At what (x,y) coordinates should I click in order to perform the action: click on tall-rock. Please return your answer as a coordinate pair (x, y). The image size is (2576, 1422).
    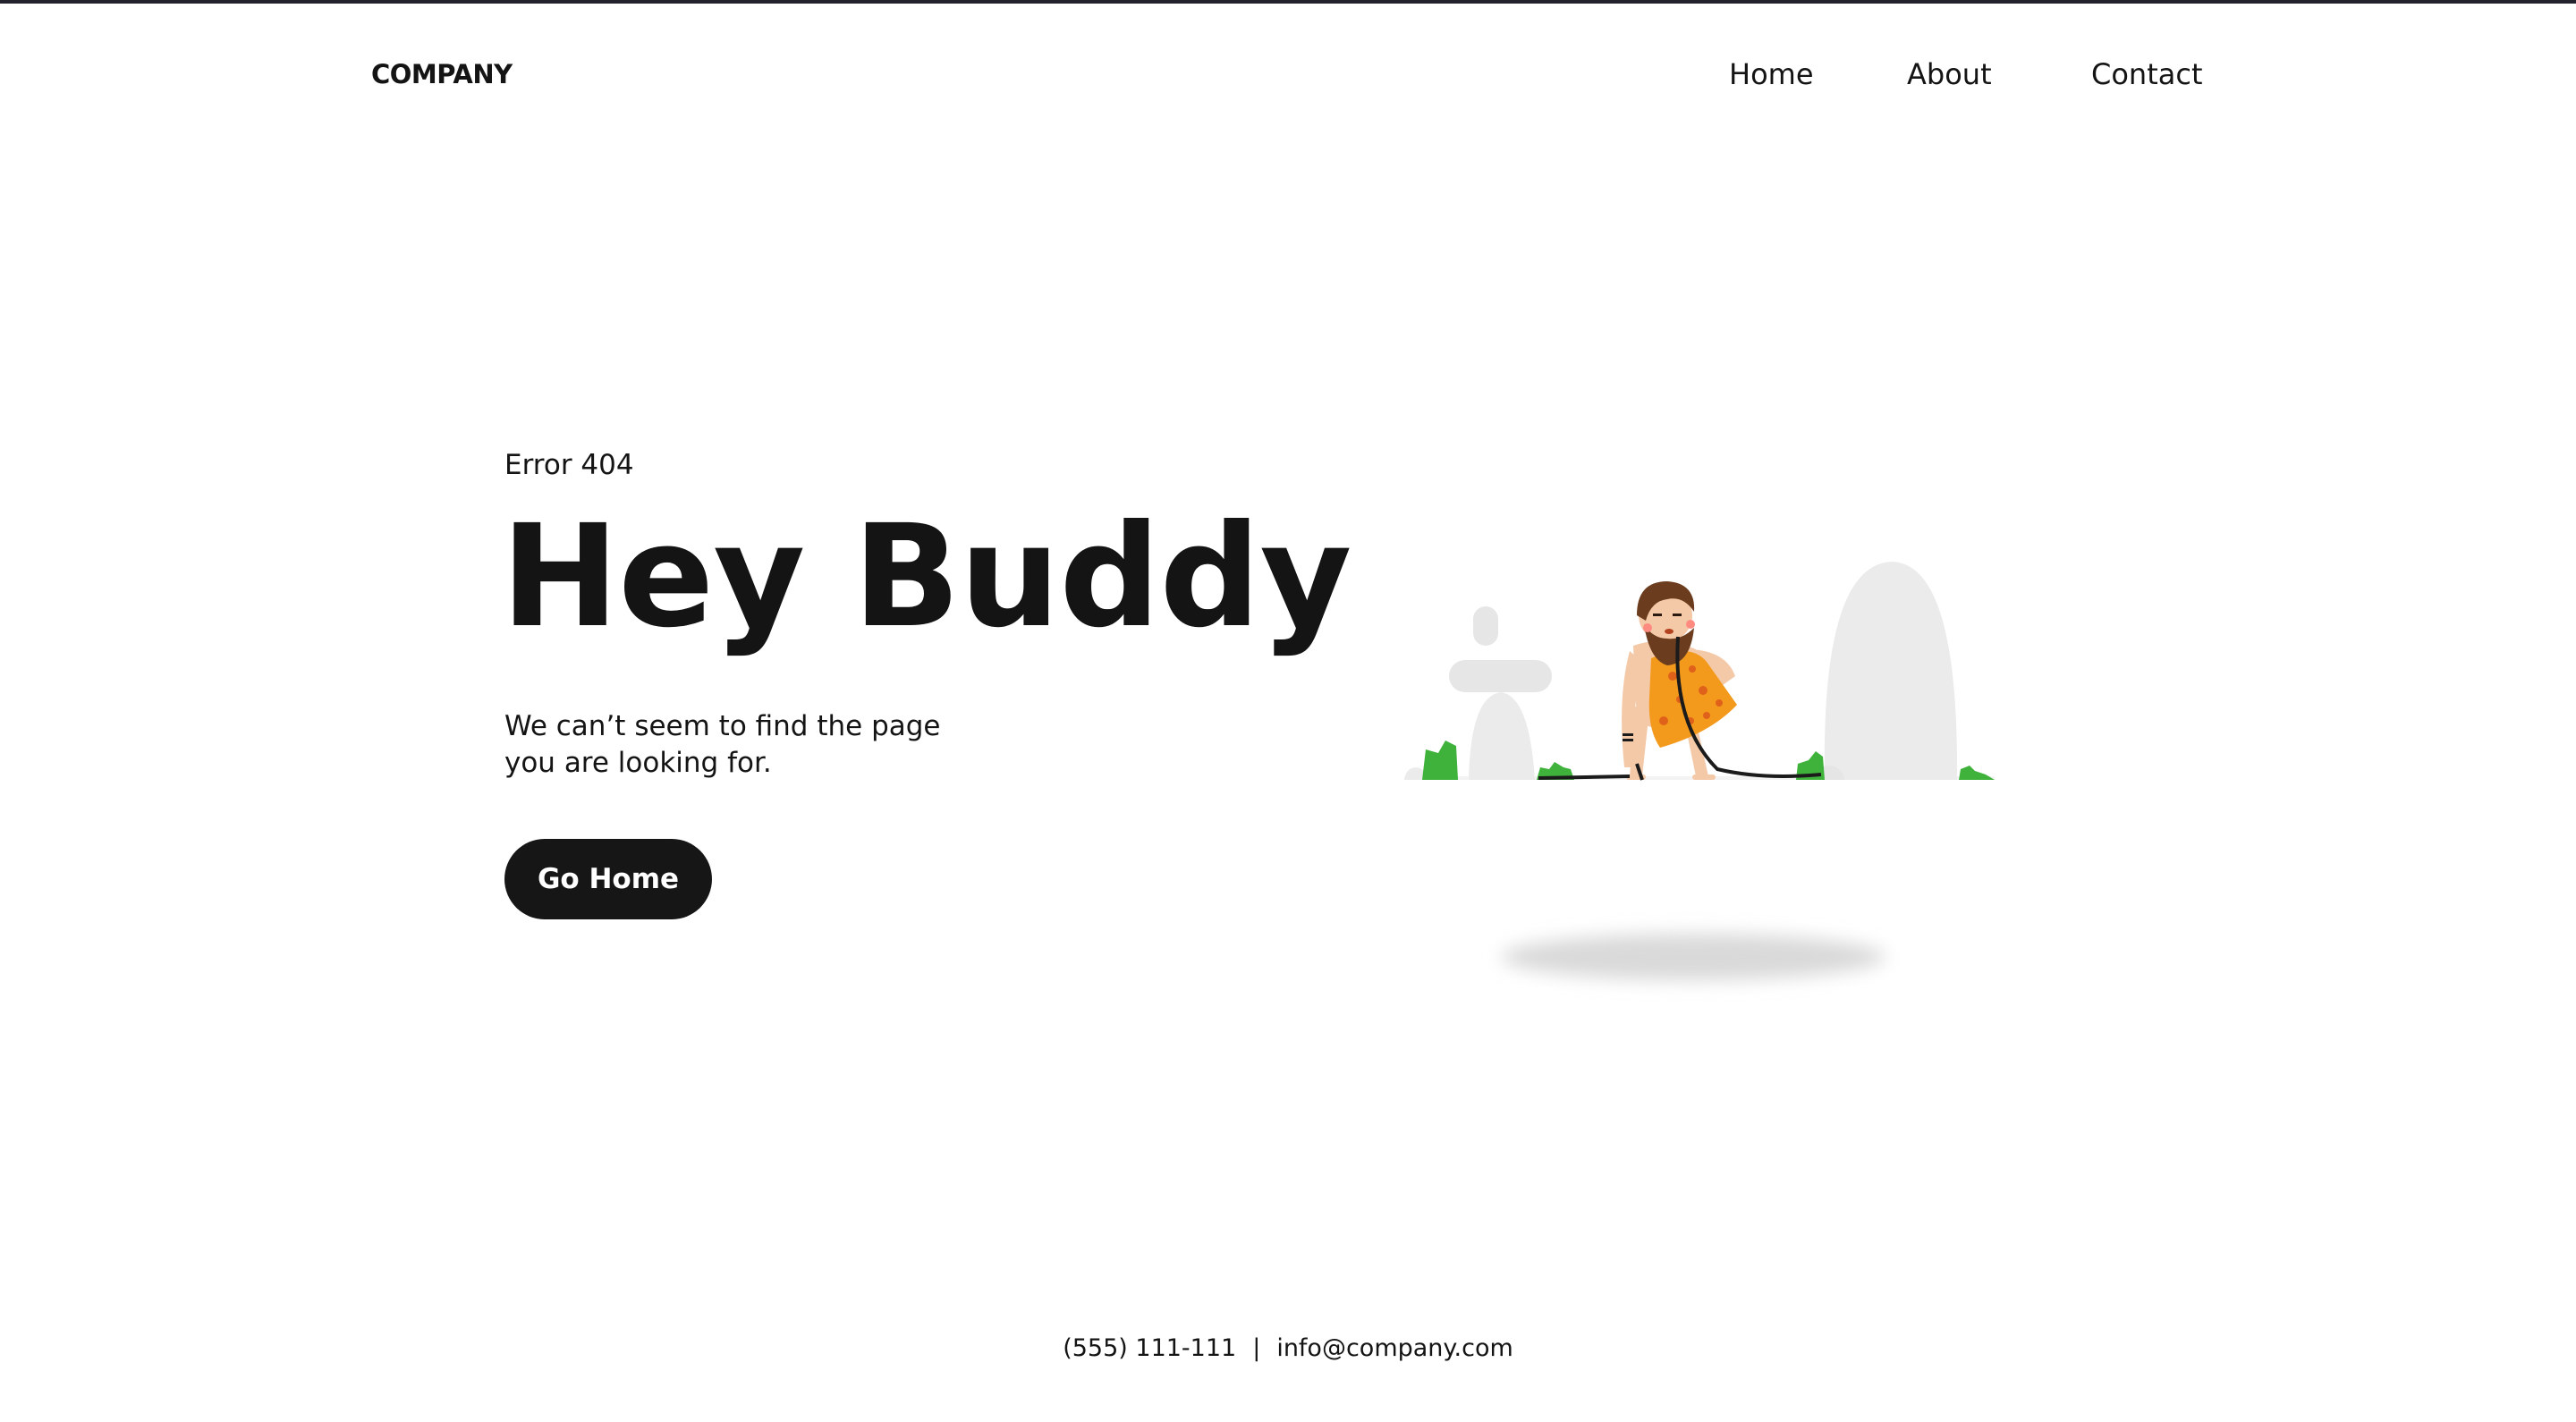
    Looking at the image, I should click on (1891, 671).